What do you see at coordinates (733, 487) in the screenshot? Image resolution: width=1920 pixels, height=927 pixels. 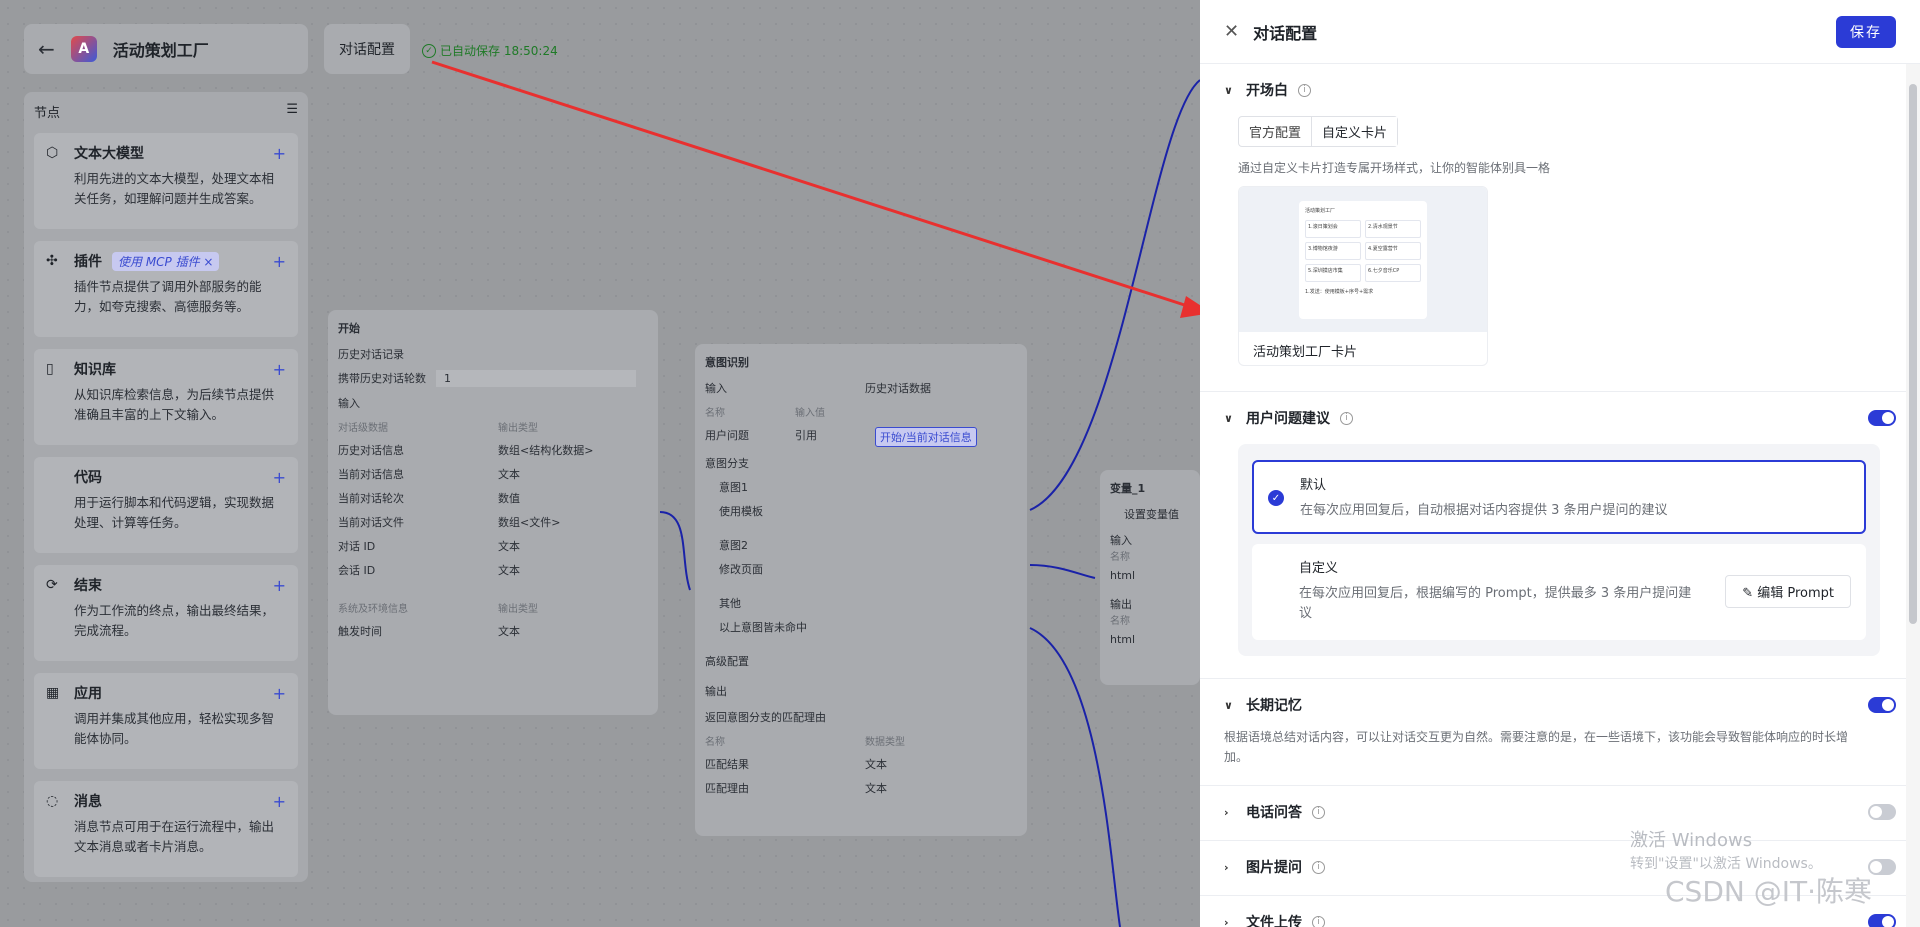 I see `intent-1-label: 意图1` at bounding box center [733, 487].